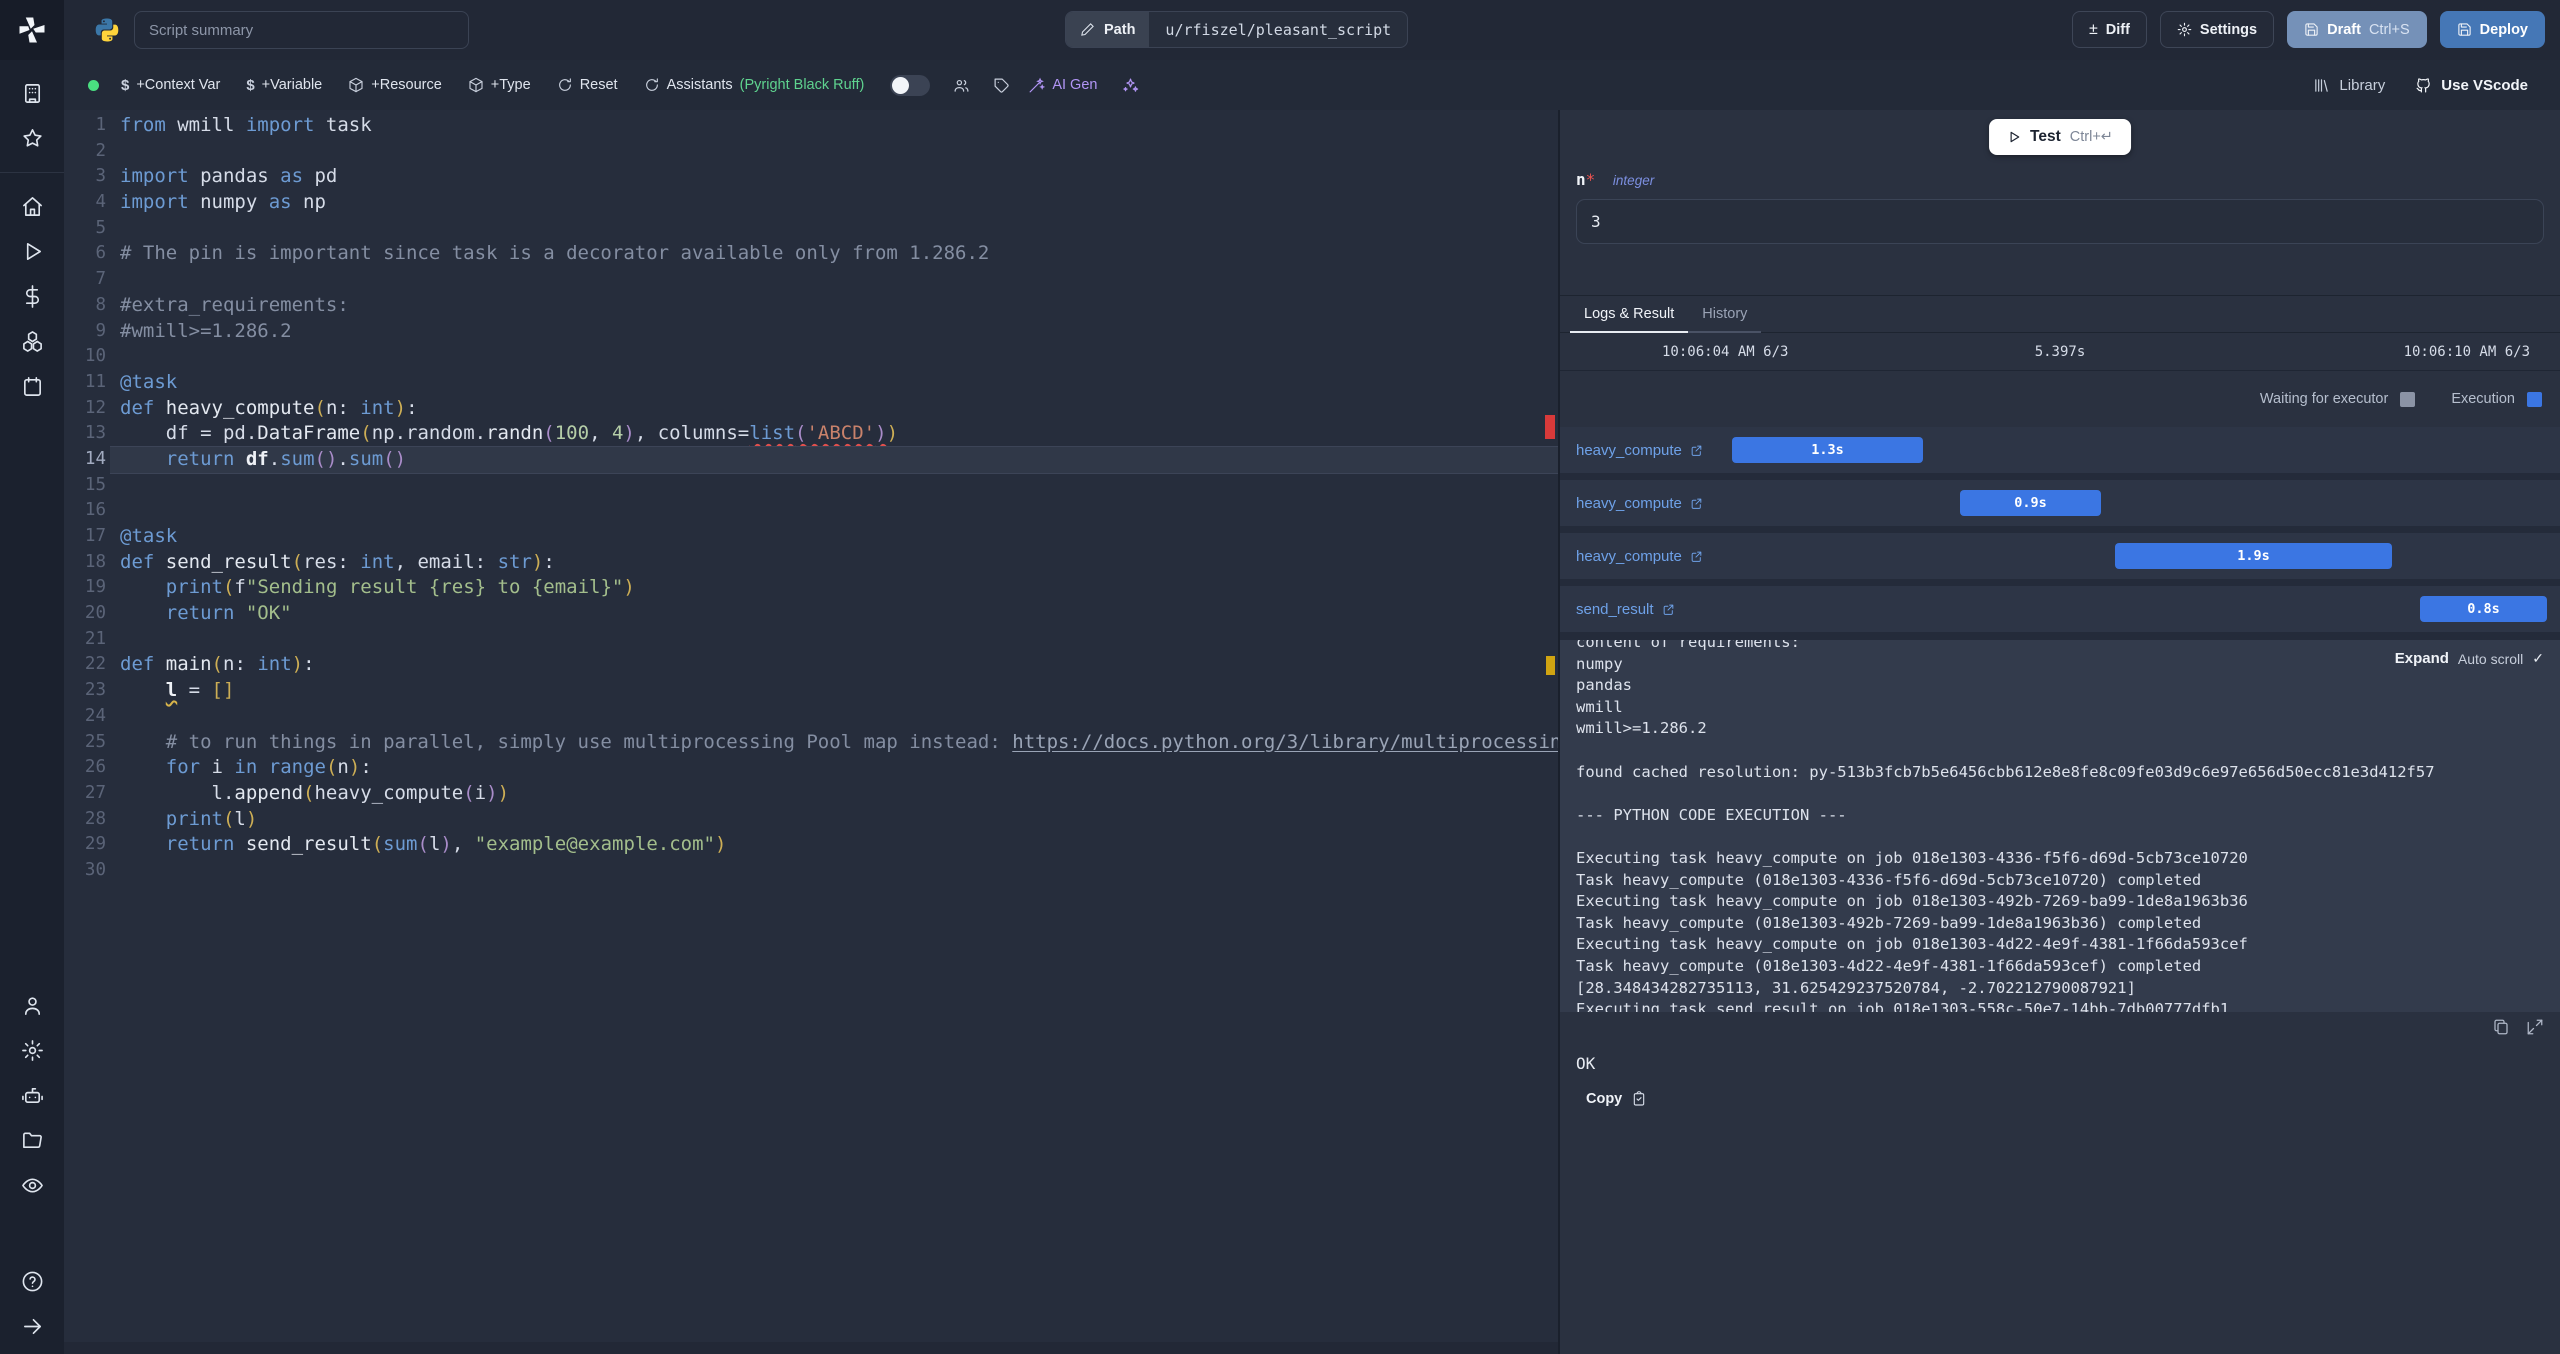 Image resolution: width=2560 pixels, height=1354 pixels. Describe the element at coordinates (2389, 29) in the screenshot. I see `draft-shortcut: Ctrl+S` at that location.